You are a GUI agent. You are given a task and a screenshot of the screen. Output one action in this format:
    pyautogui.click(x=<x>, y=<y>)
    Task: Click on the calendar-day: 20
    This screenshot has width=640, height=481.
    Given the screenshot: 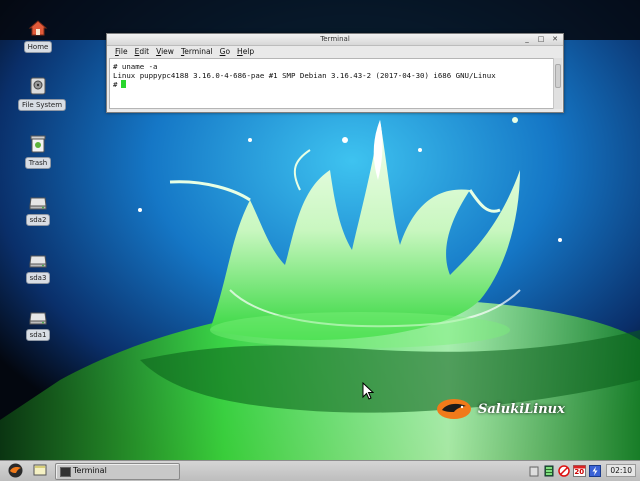 What is the action you would take?
    pyautogui.click(x=579, y=471)
    